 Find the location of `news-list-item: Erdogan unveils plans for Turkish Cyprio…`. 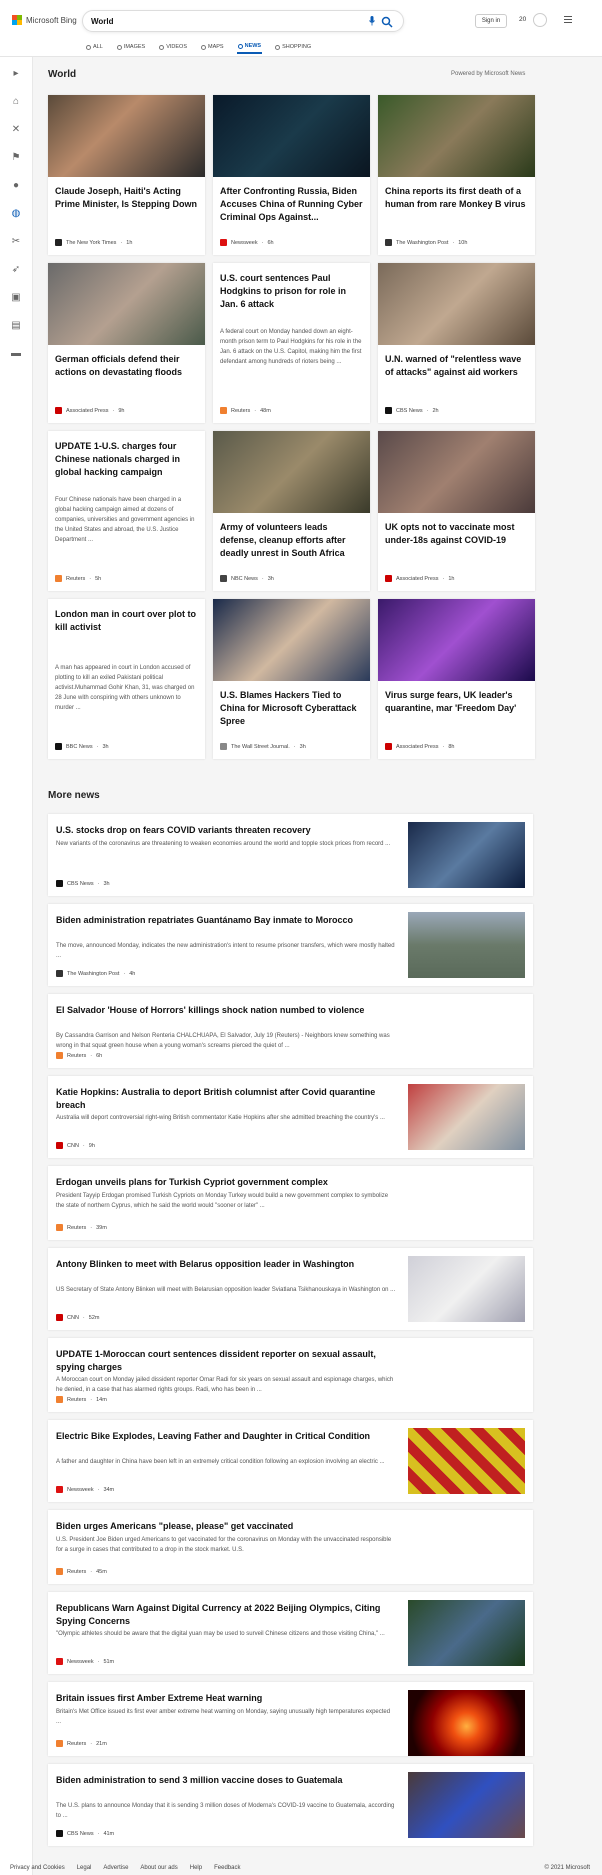

news-list-item: Erdogan unveils plans for Turkish Cyprio… is located at coordinates (290, 1203).